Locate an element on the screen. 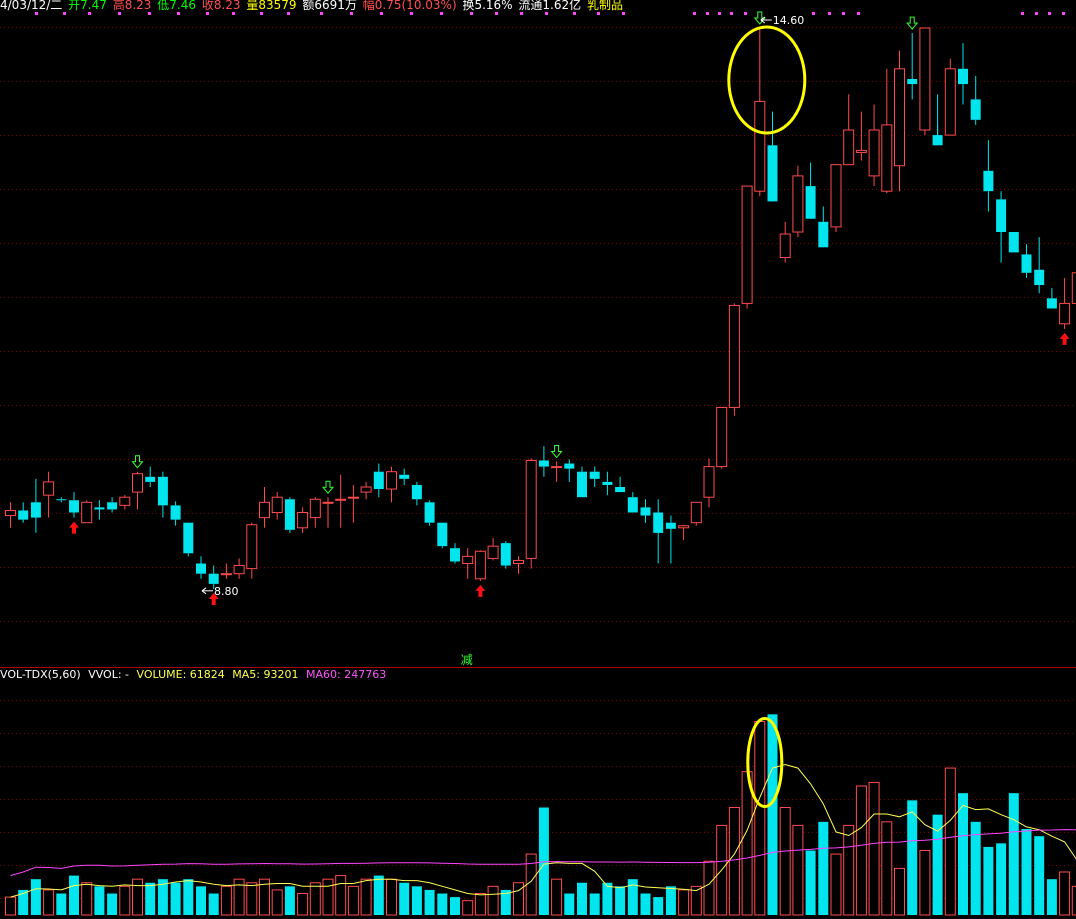 This screenshot has width=1076, height=919. vol-ma5: MA5: 93201 is located at coordinates (265, 674).